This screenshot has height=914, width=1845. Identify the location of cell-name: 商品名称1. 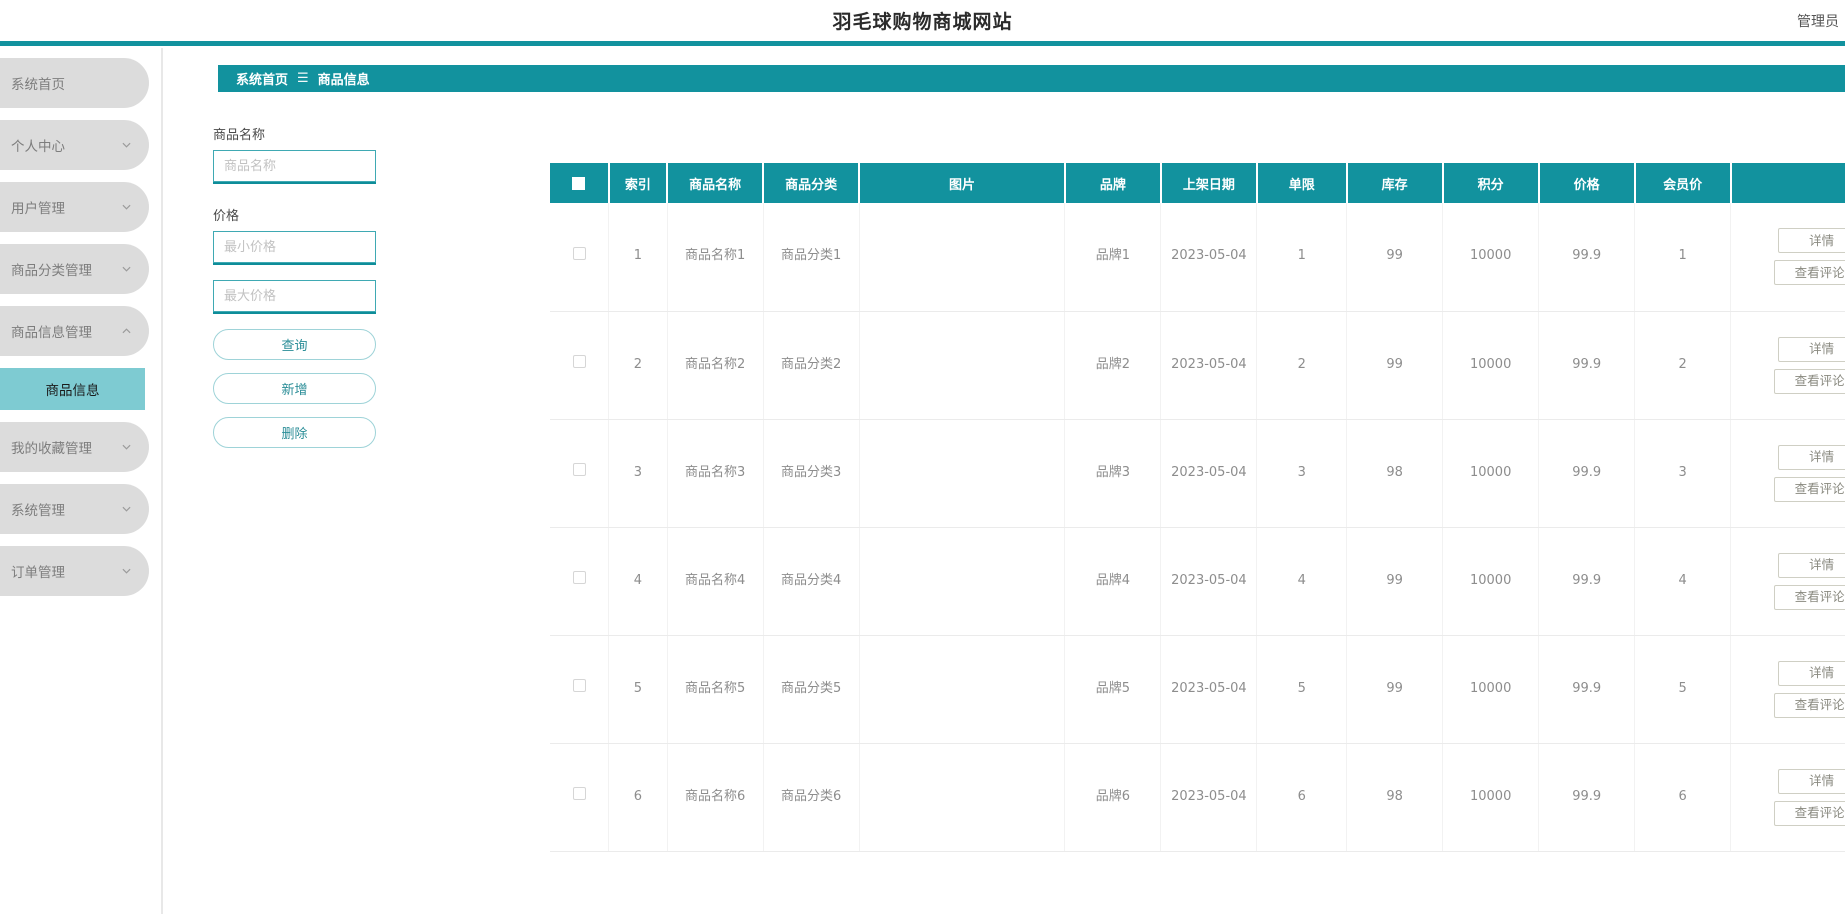
(715, 257).